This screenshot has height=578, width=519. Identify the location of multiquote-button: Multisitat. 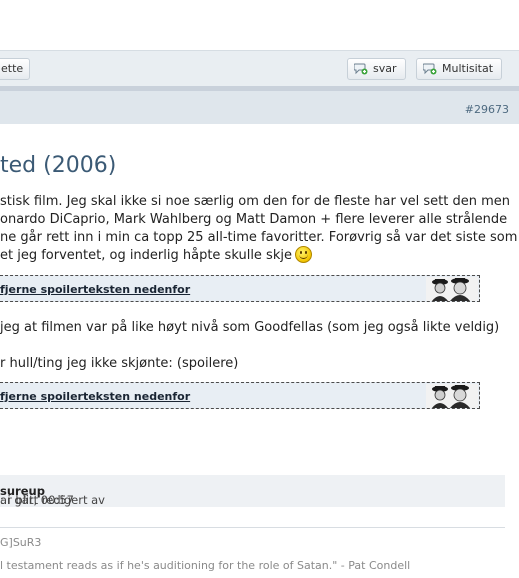
(459, 69).